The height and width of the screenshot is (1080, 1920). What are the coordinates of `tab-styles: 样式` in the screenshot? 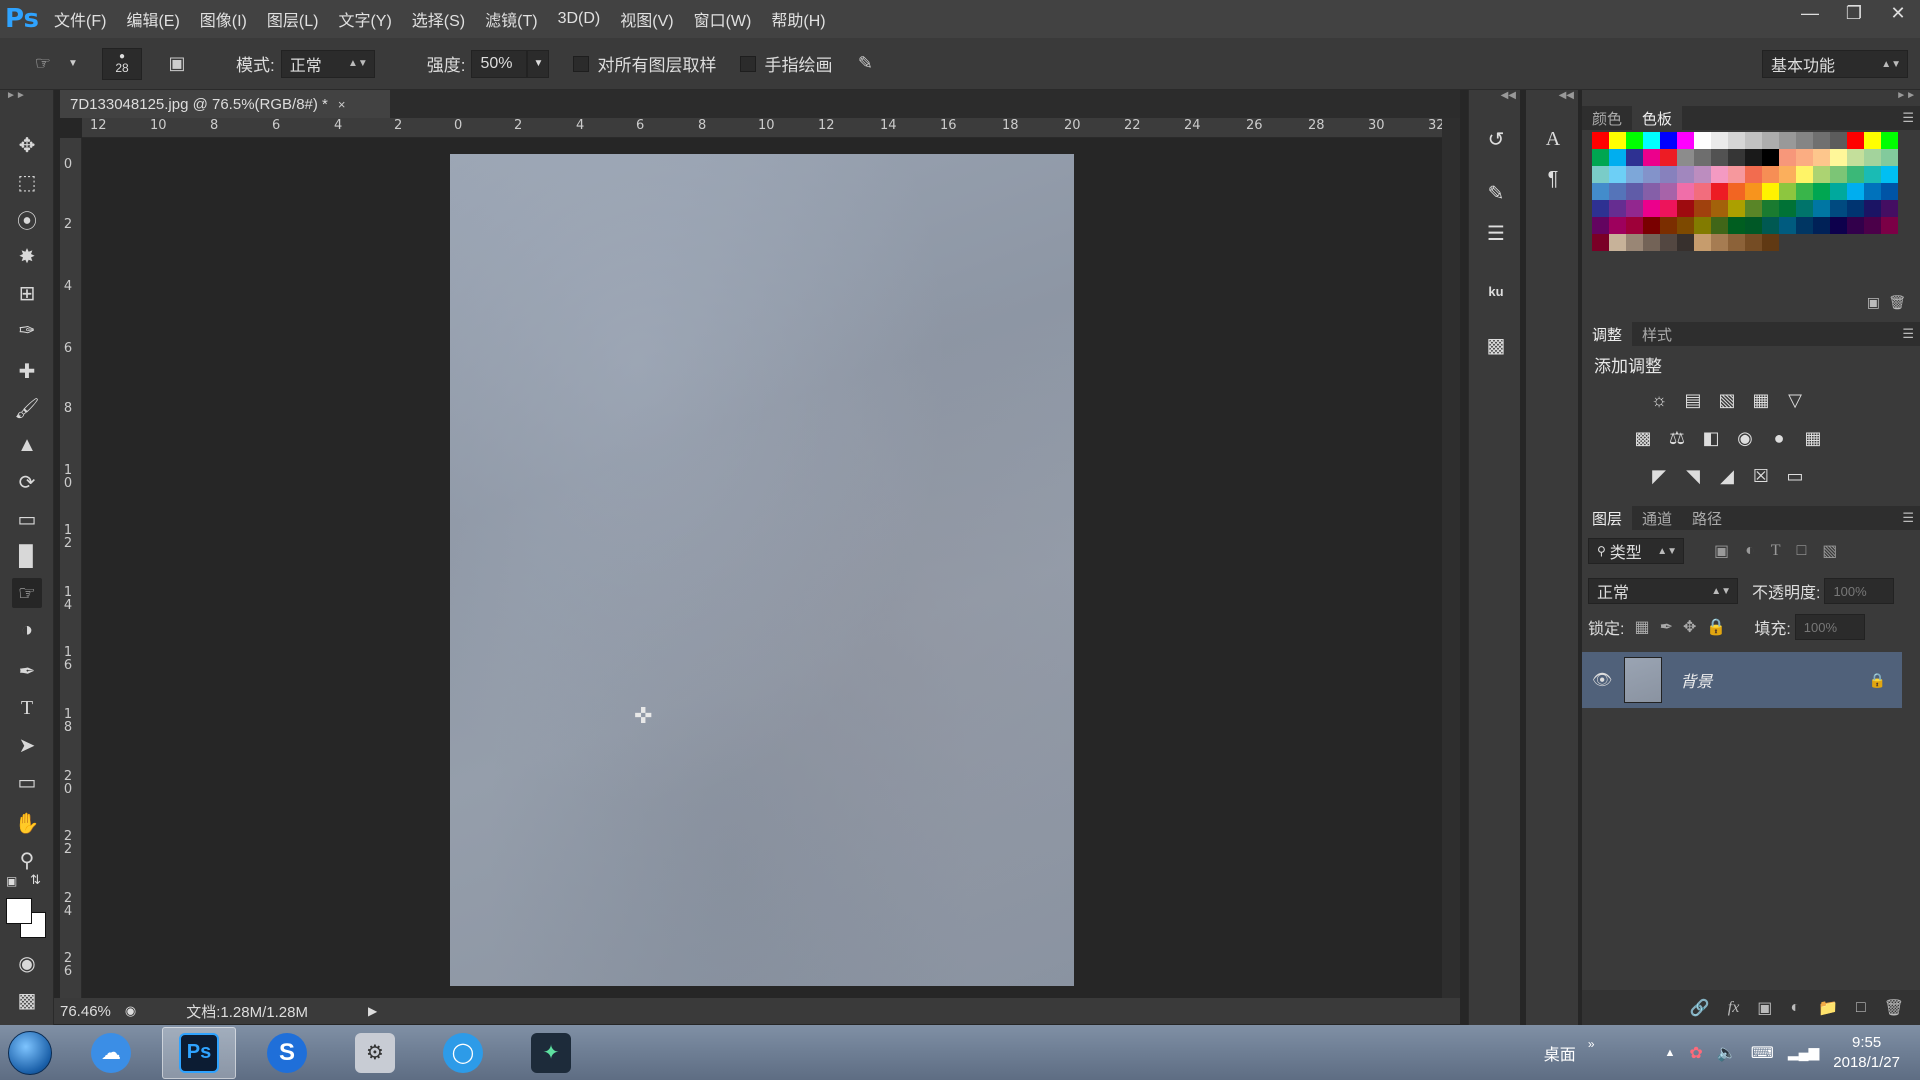 It's located at (1657, 334).